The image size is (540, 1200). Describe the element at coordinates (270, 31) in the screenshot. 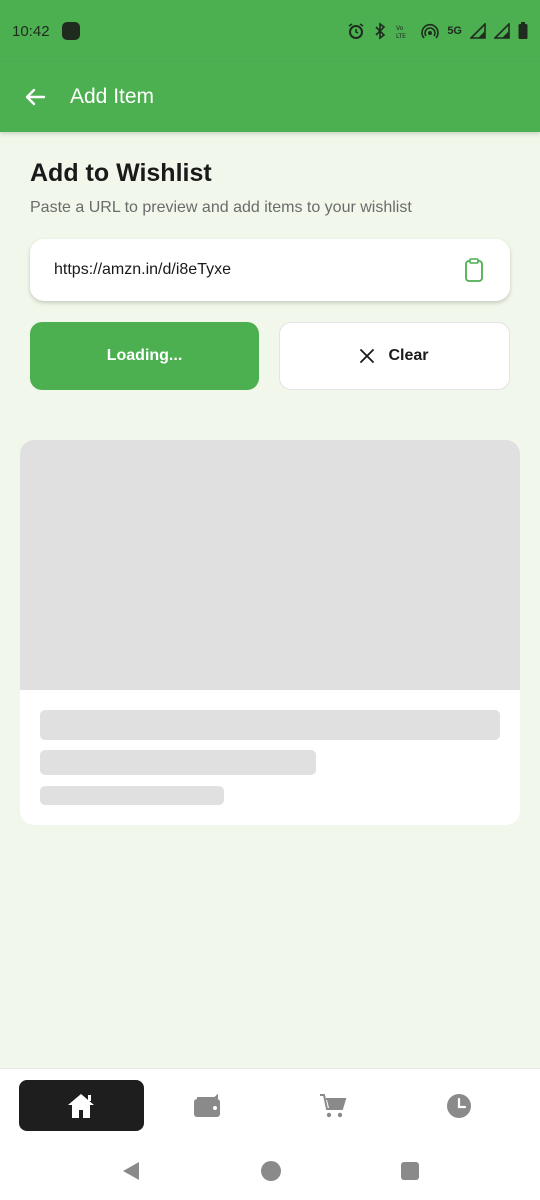

I see `status-bar: 10:42 Vo LTE 5G` at that location.